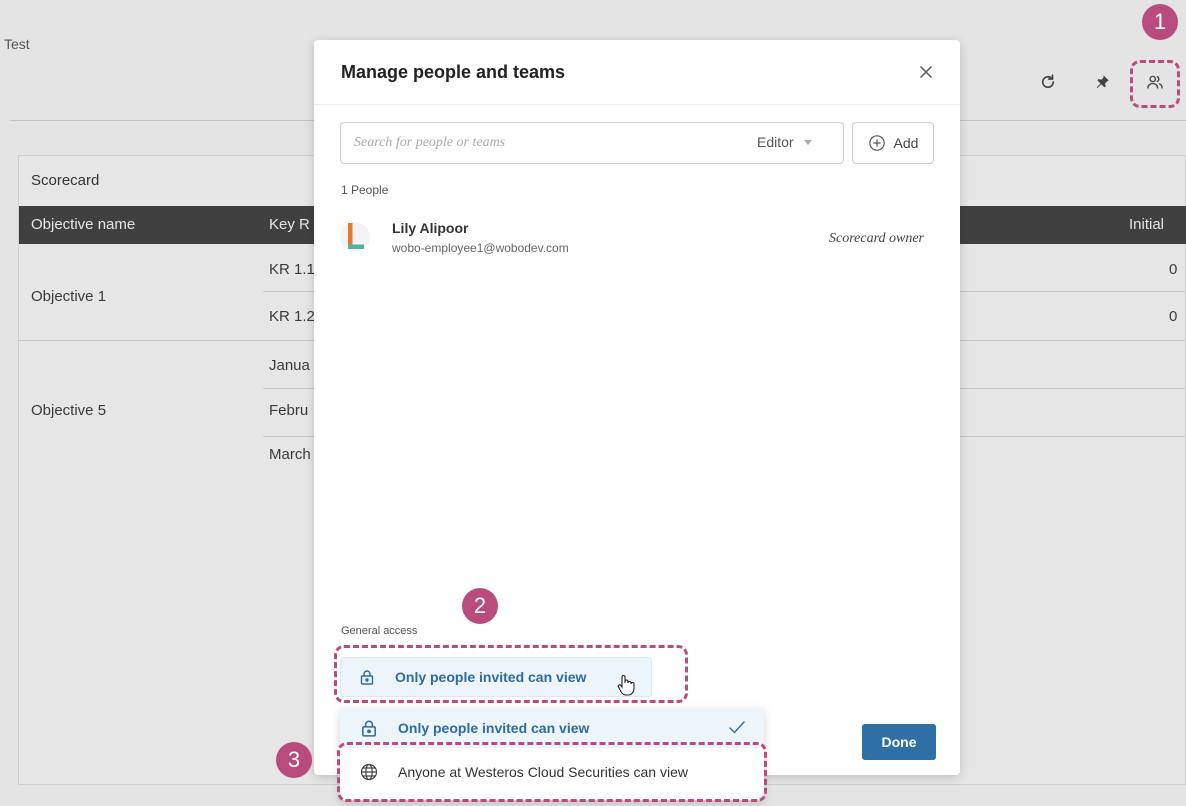 This screenshot has width=1186, height=806. I want to click on person-role: Scorecard owner, so click(876, 238).